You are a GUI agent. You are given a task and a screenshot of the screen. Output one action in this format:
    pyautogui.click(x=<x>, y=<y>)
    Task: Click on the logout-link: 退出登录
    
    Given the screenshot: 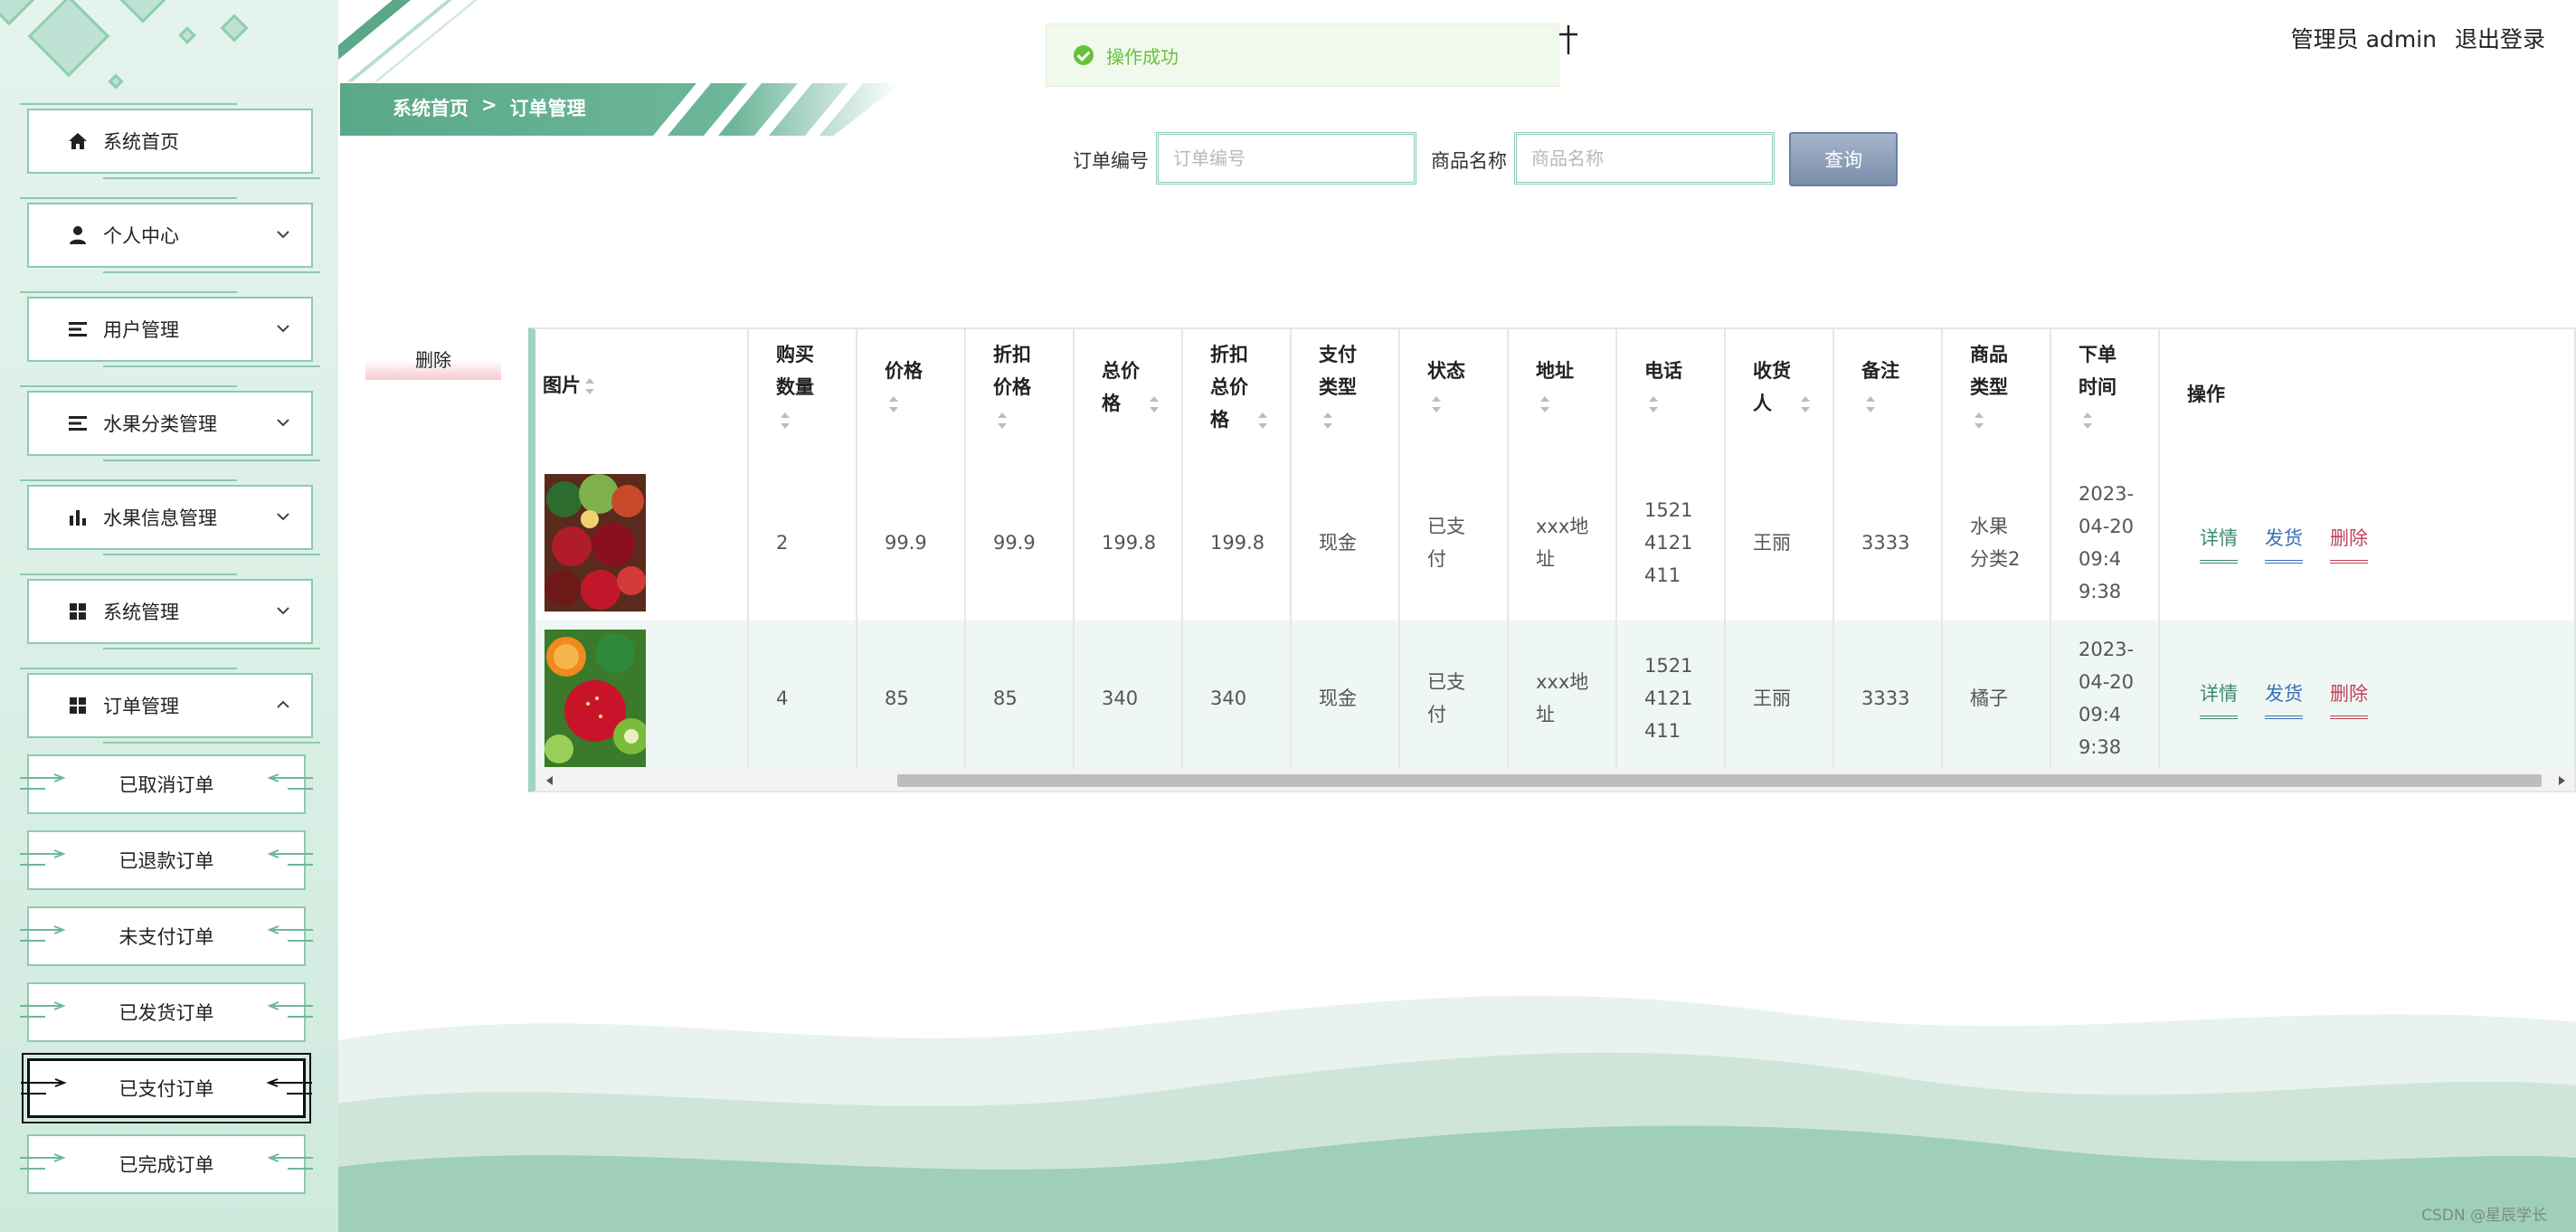 What is the action you would take?
    pyautogui.click(x=2500, y=38)
    